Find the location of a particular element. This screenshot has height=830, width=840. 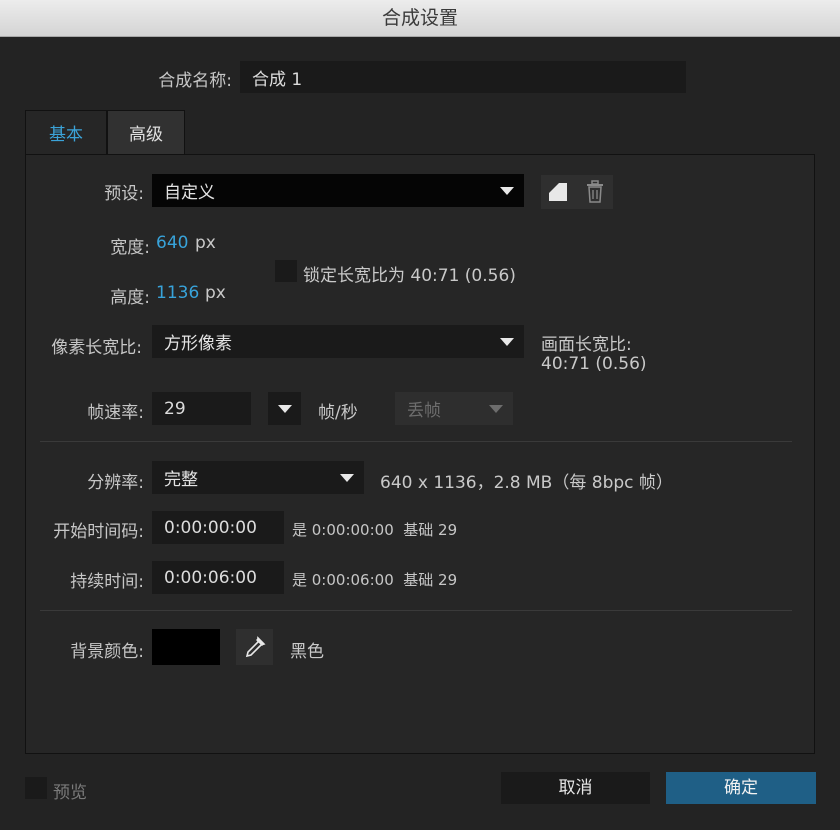

tab-basic: 基本 is located at coordinates (66, 132).